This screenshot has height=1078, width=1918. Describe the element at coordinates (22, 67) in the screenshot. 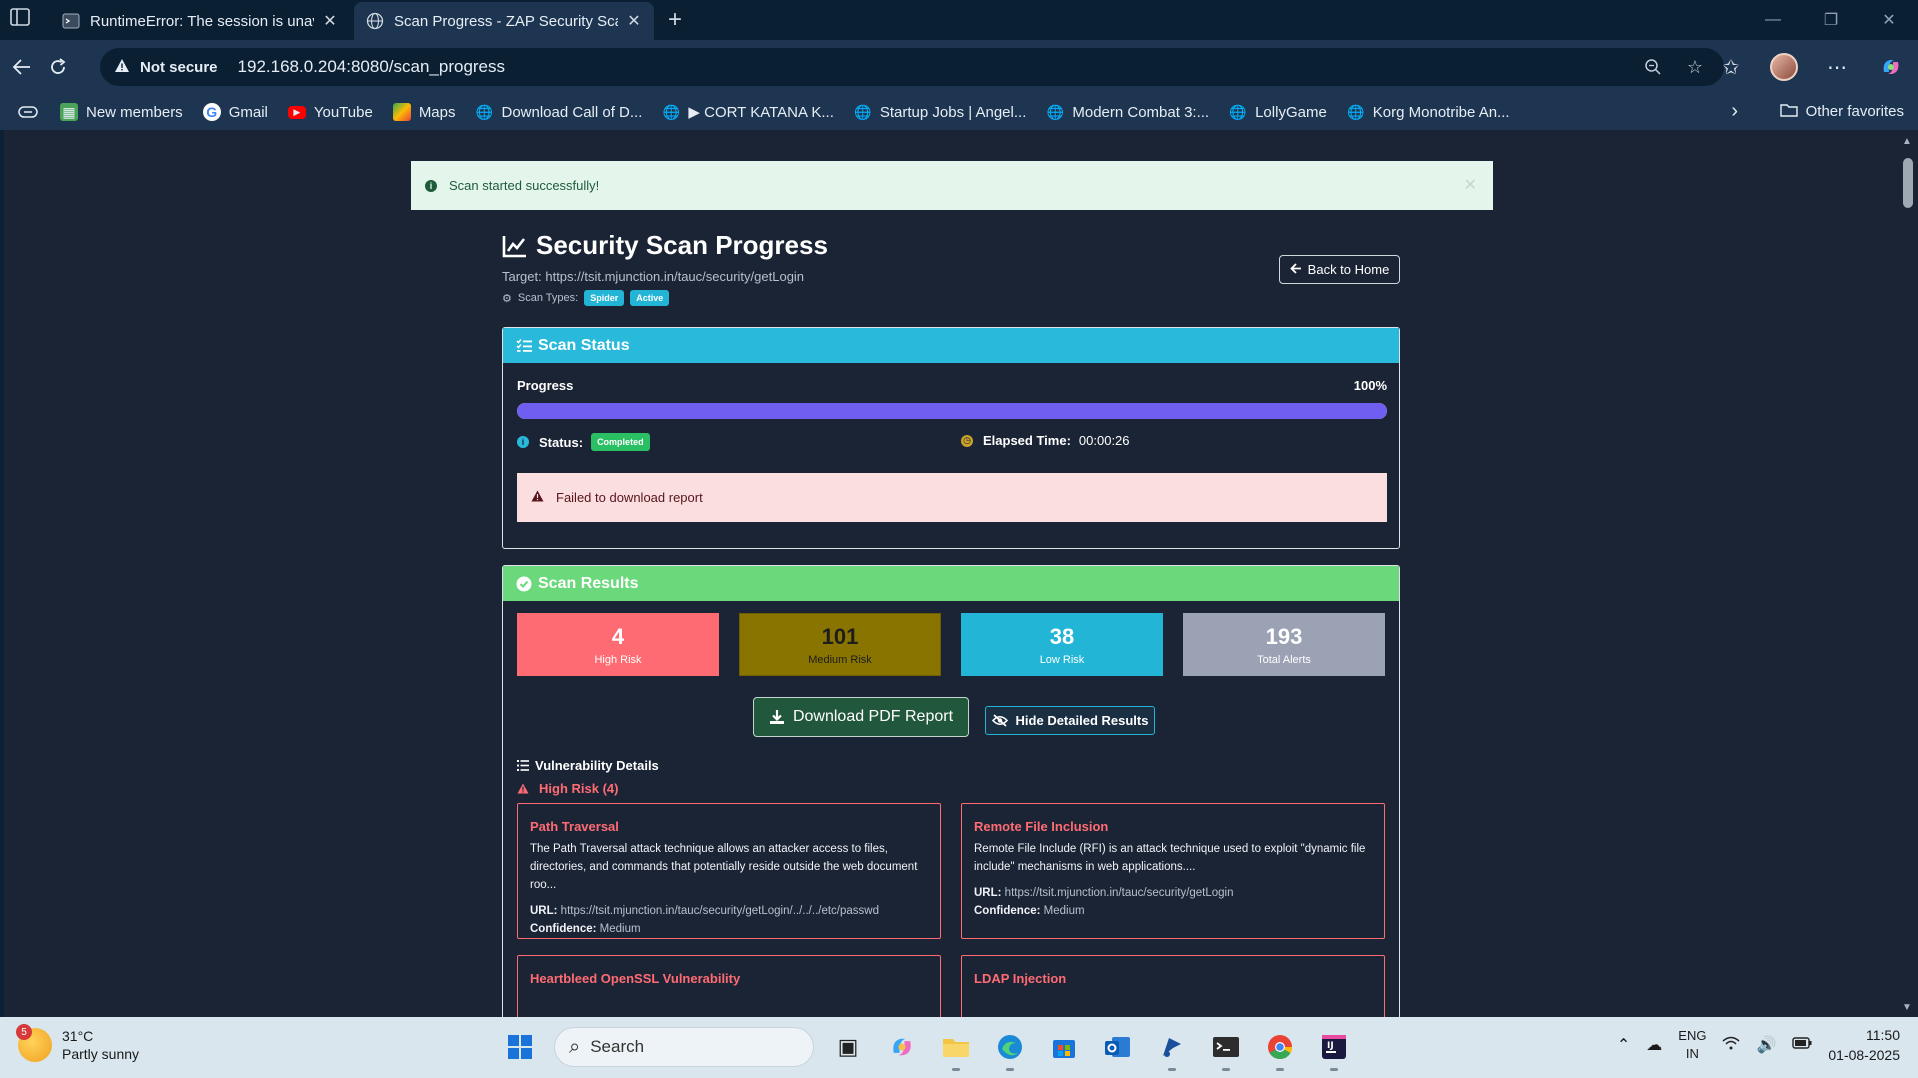

I see `back-arrow-icon` at that location.